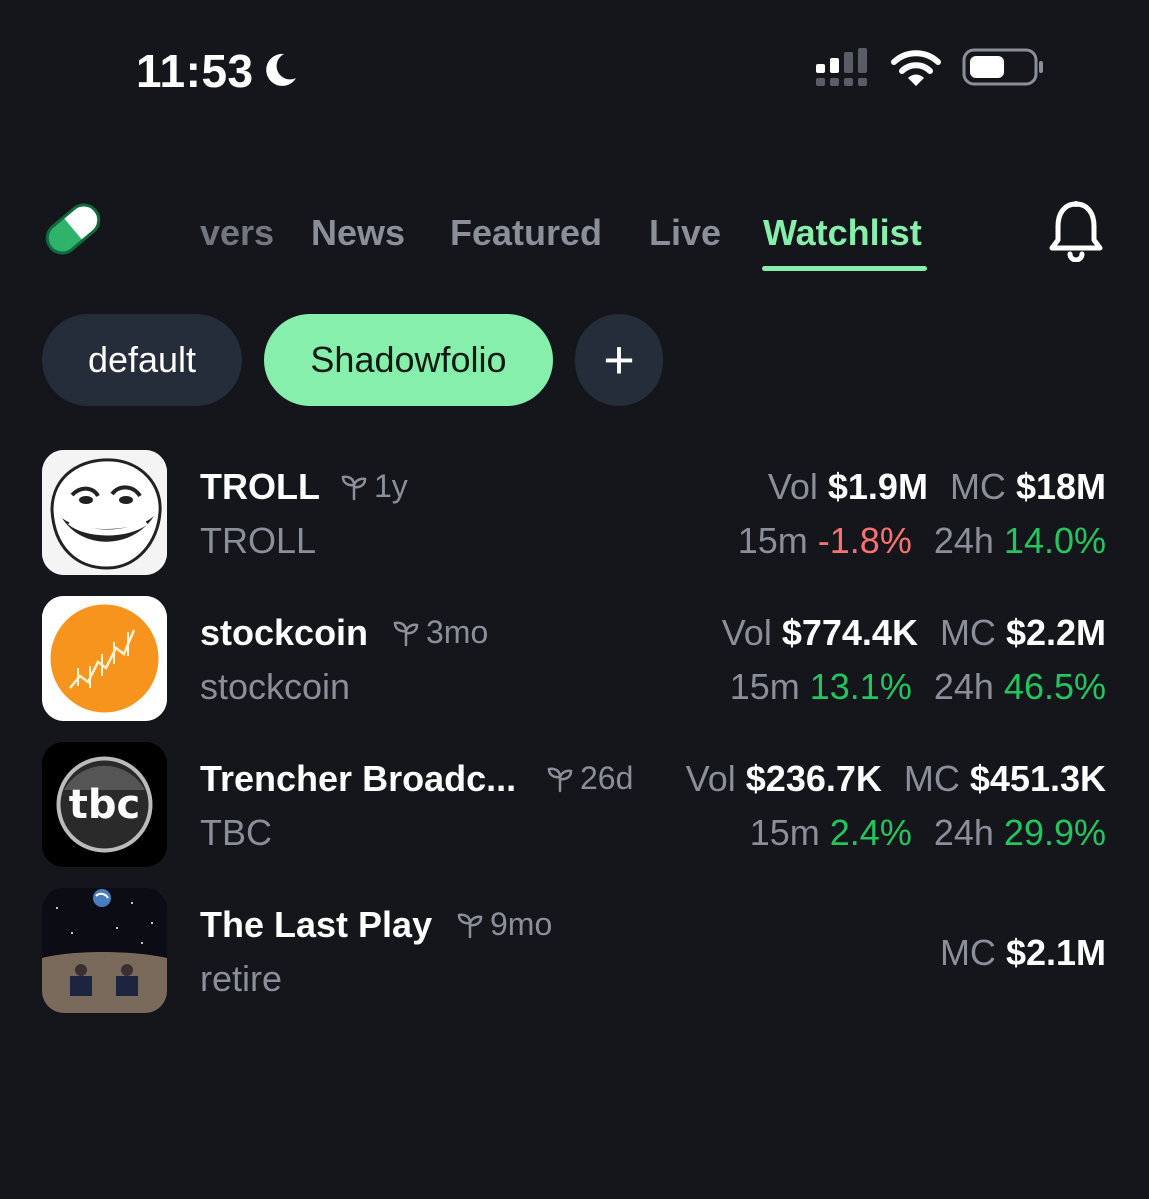  I want to click on change-15m-value: 13.1%, so click(860, 686).